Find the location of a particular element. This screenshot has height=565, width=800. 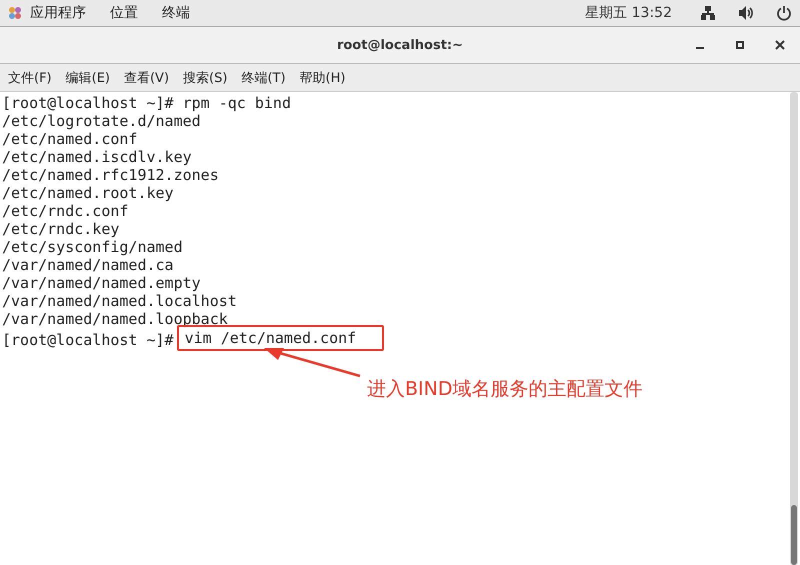

top-menu: 终端 is located at coordinates (176, 13).